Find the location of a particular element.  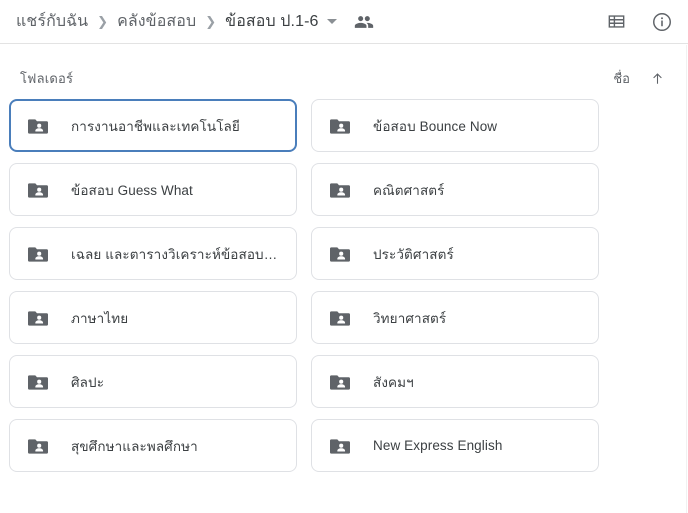

folder-card: เฉลย และตารางวิเคราะห์ข้อสอบ ป.1-6 is located at coordinates (153, 253).